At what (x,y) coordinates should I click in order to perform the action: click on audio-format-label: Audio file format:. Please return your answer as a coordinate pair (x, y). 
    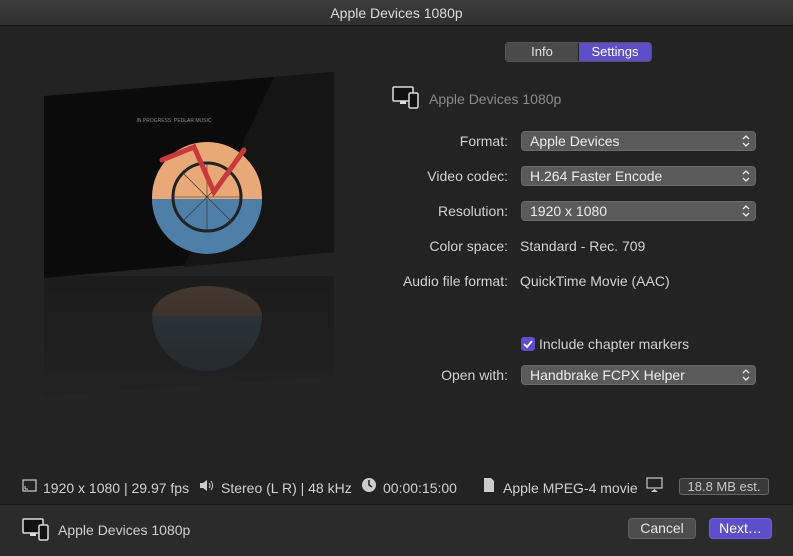
    Looking at the image, I should click on (455, 281).